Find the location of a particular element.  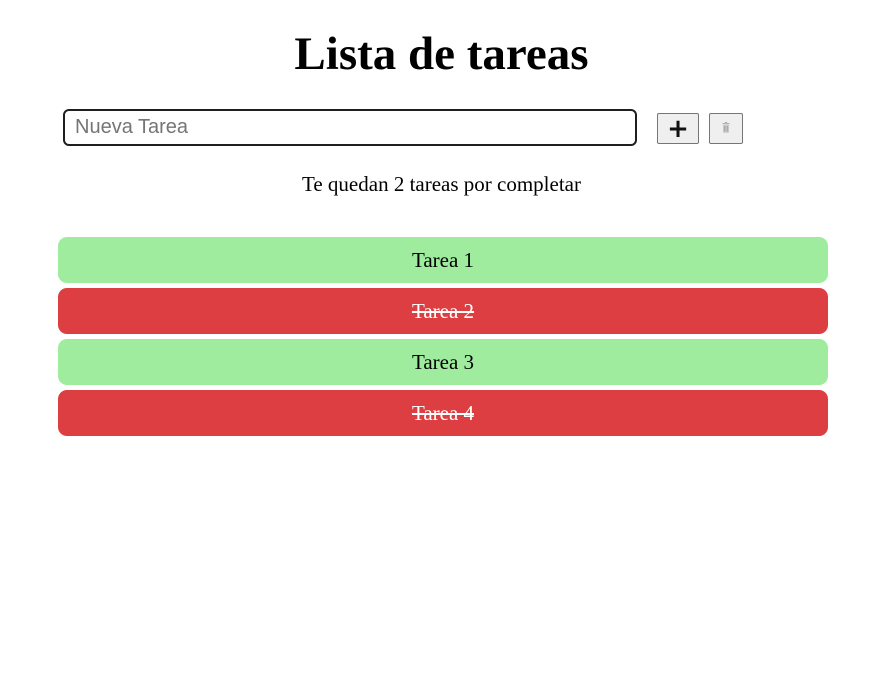

task-label: Tarea 4 is located at coordinates (443, 412).